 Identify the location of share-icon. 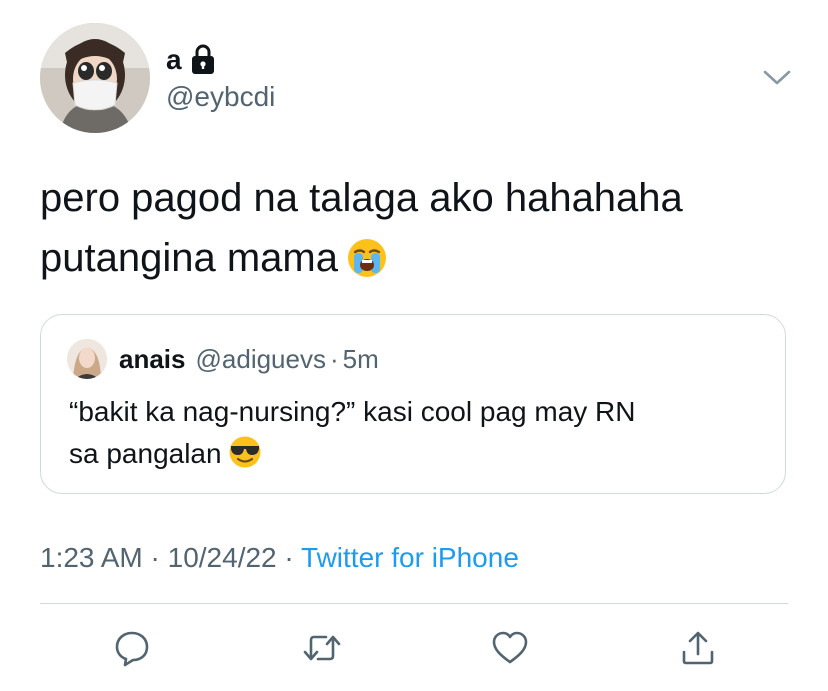
(698, 648).